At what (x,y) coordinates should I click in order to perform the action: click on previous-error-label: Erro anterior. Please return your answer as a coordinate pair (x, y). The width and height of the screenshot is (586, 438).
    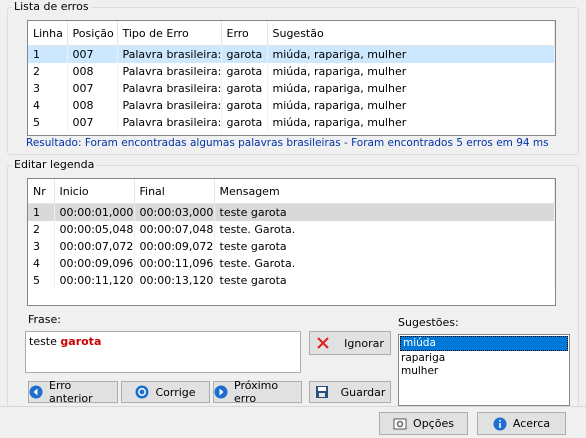
    Looking at the image, I should click on (71, 392).